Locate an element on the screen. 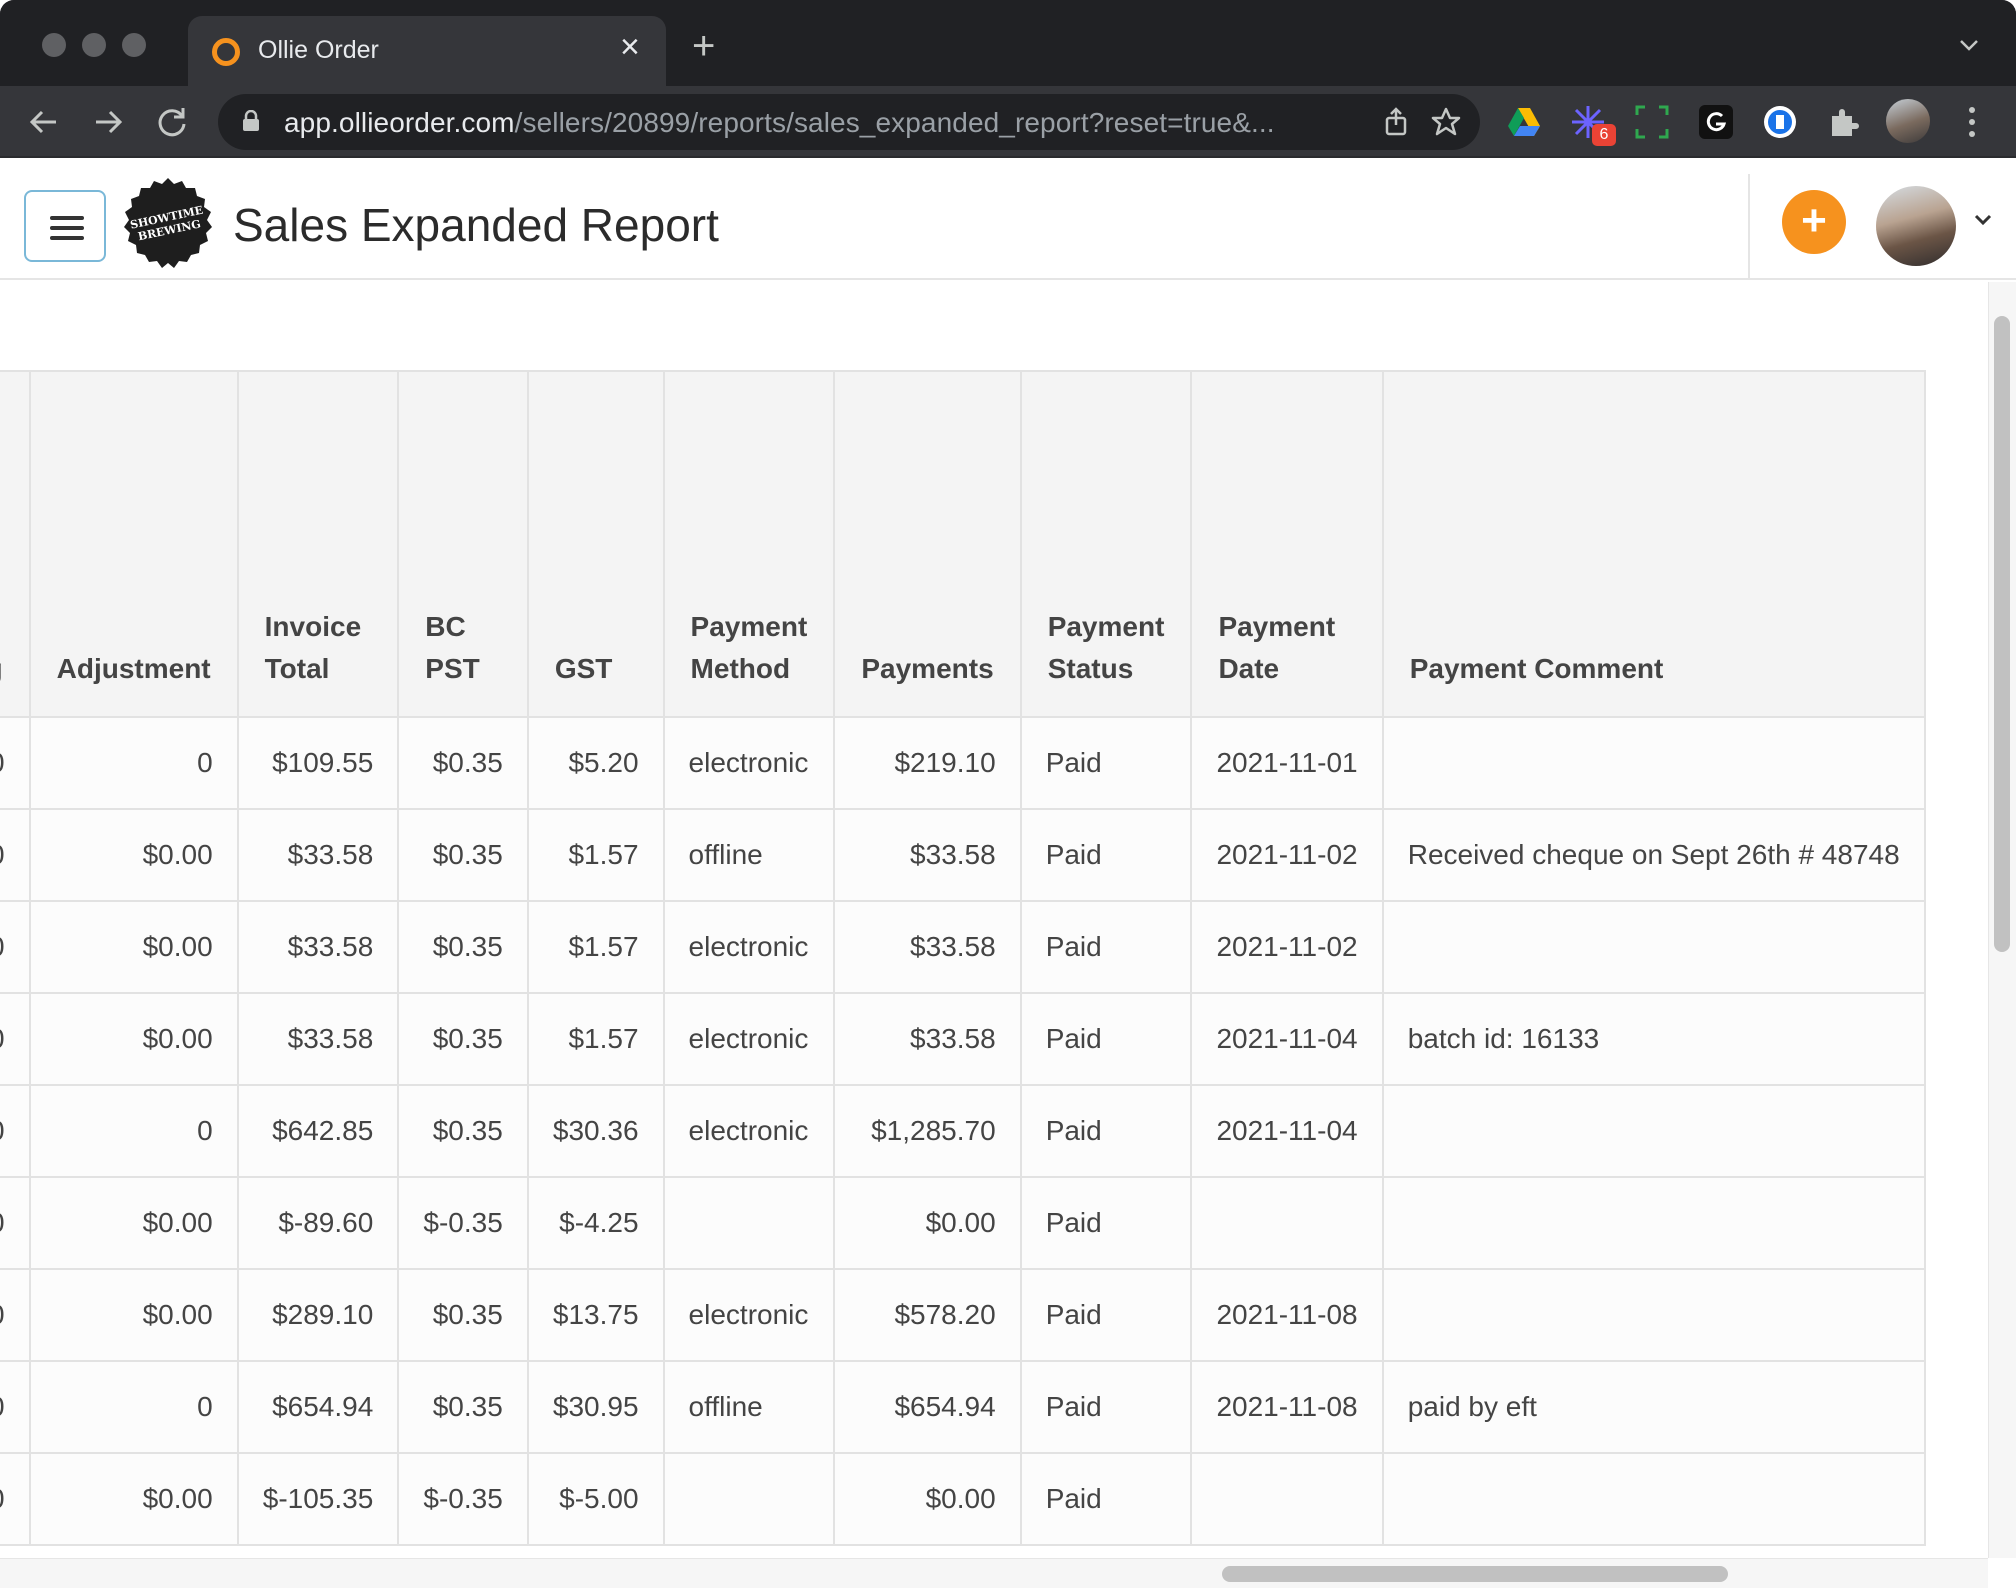 Image resolution: width=2016 pixels, height=1588 pixels. cell-gst: $30.36 is located at coordinates (595, 1131).